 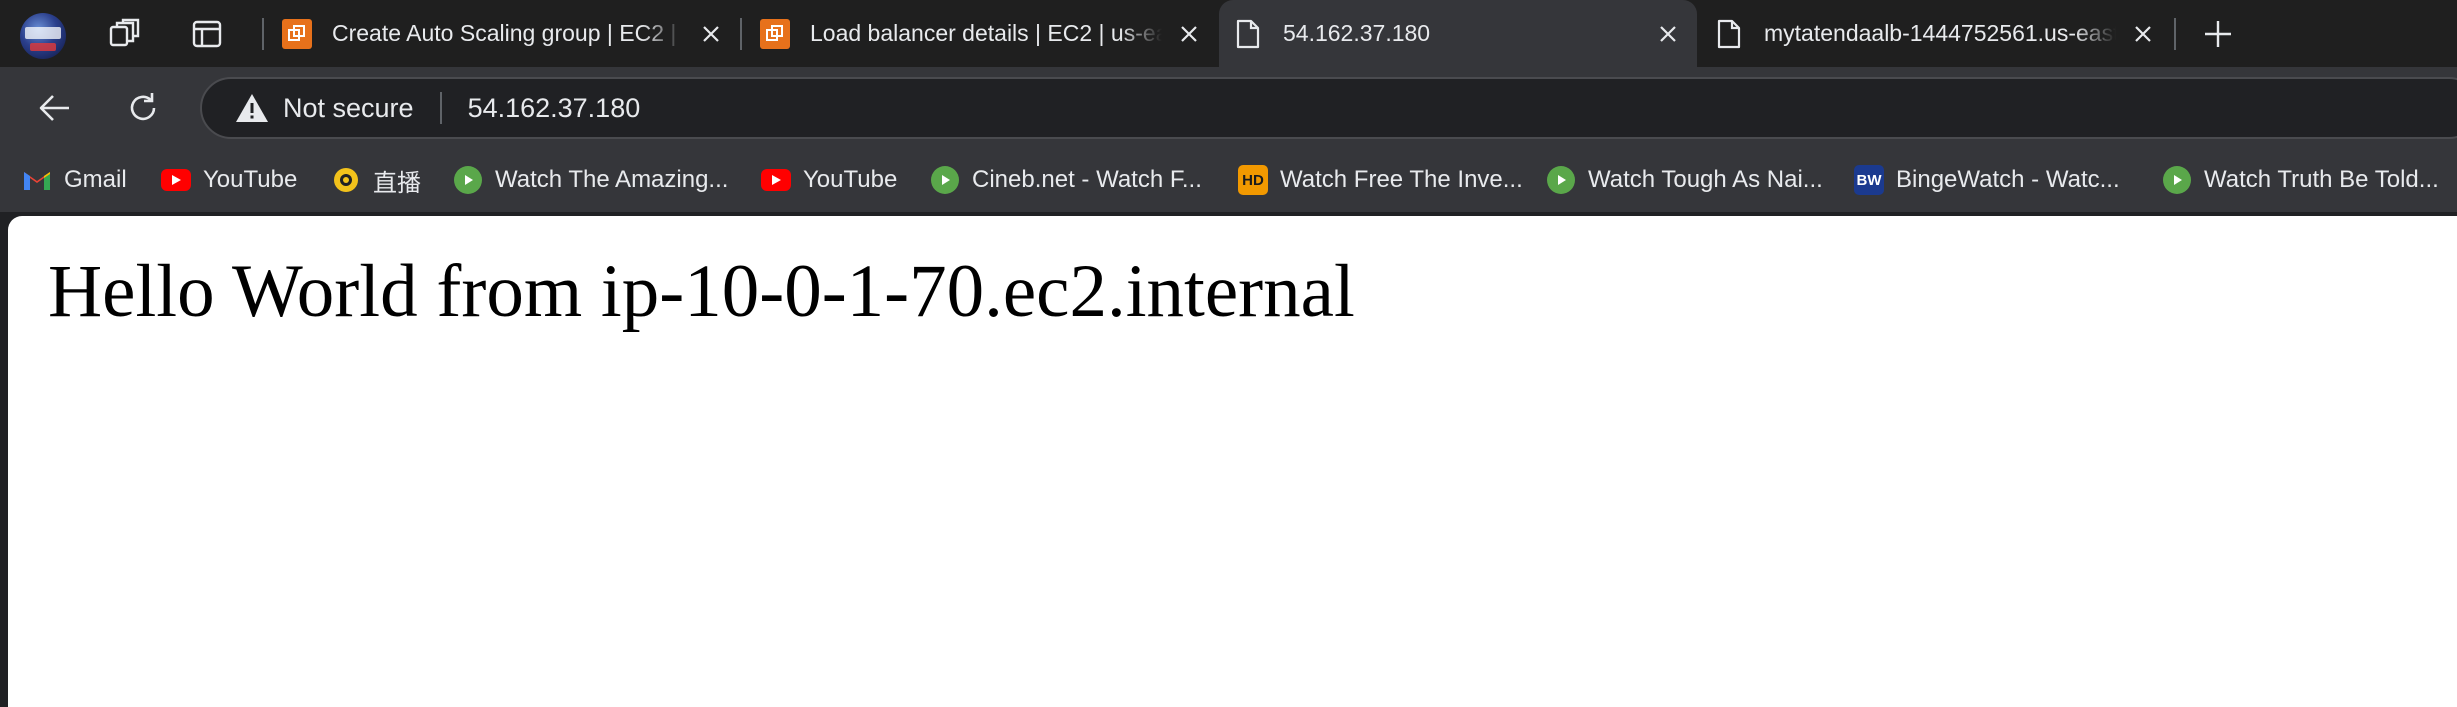 What do you see at coordinates (1067, 108) in the screenshot?
I see `url-input` at bounding box center [1067, 108].